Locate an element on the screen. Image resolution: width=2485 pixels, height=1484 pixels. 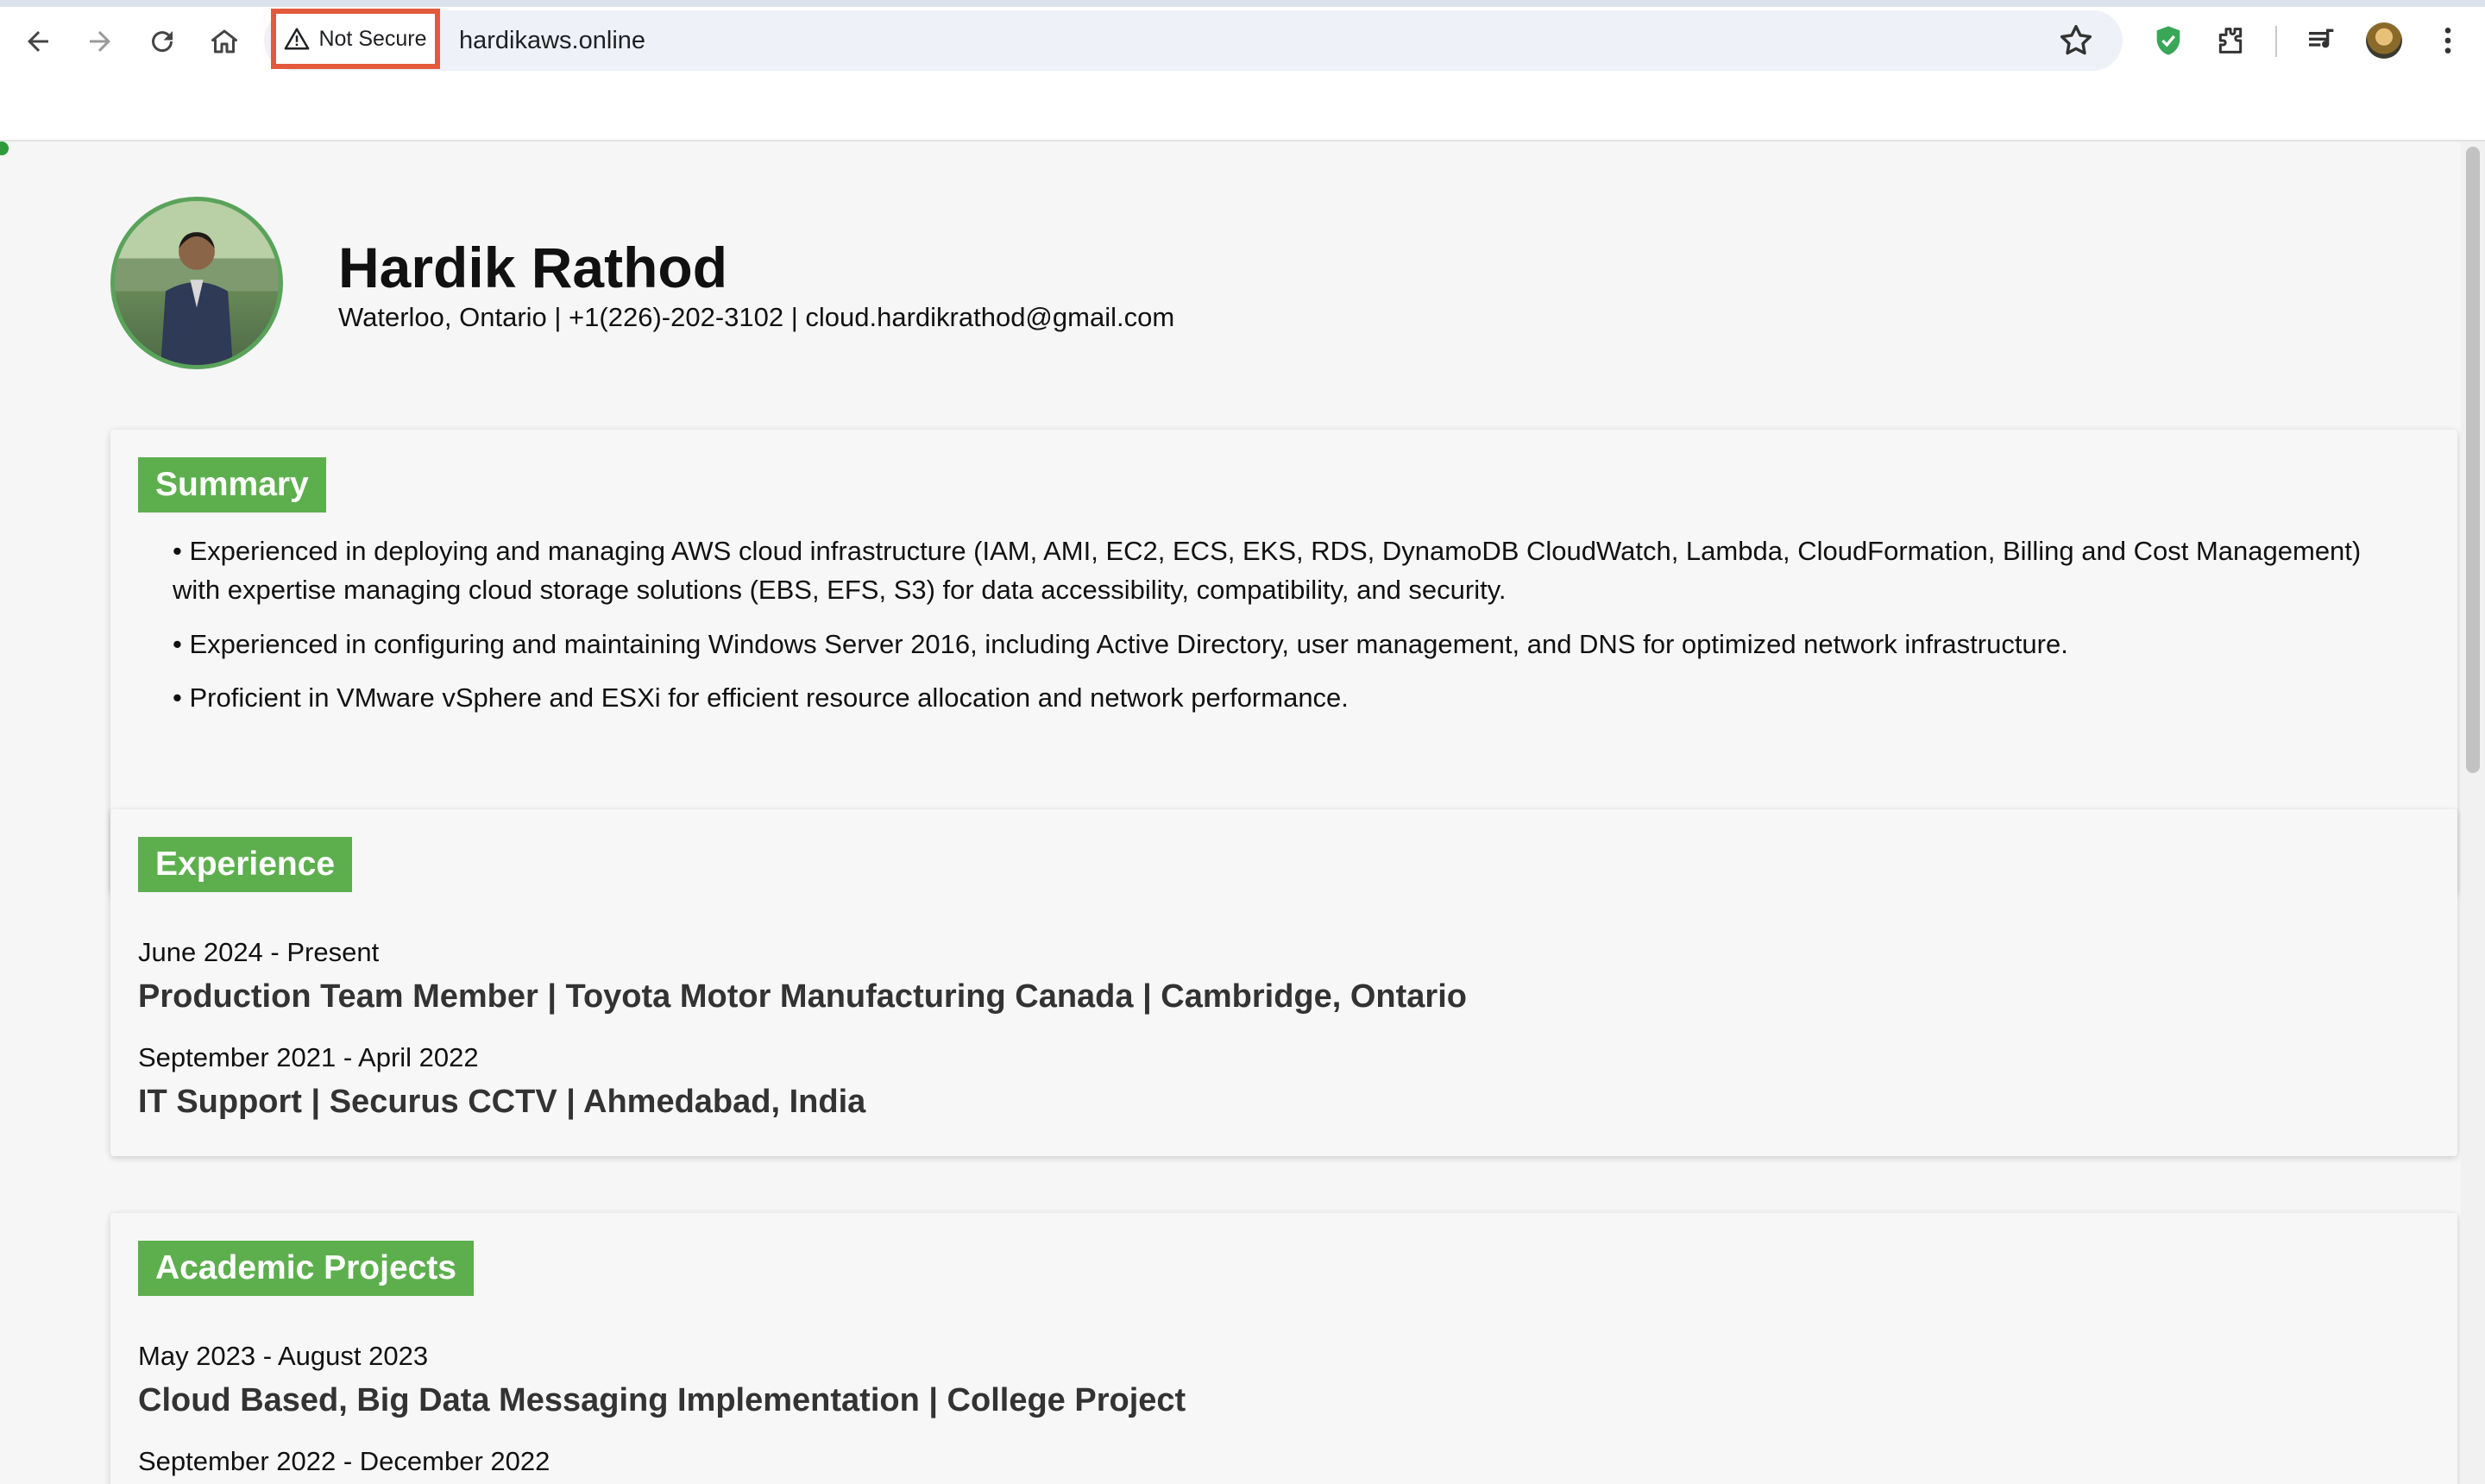
kebab-menu-icon is located at coordinates (2448, 40).